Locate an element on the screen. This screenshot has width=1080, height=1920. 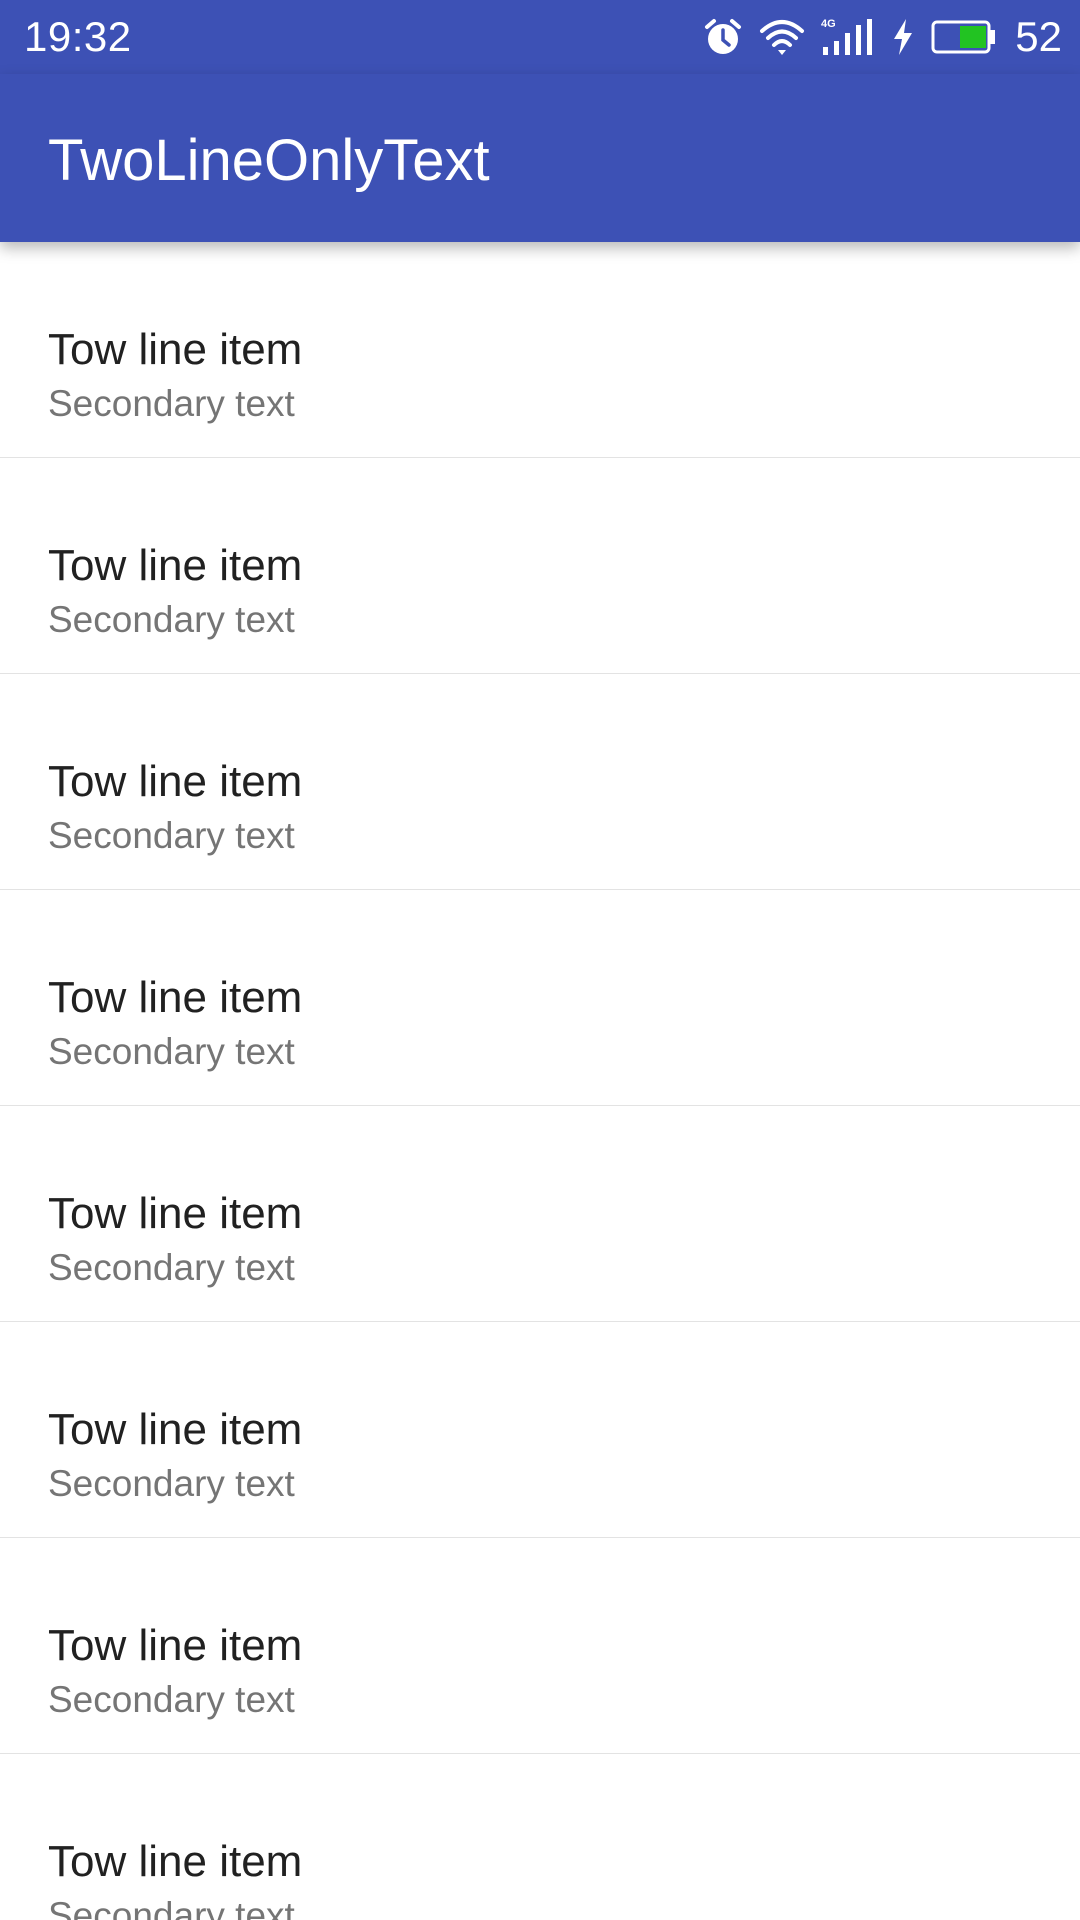
charging-icon is located at coordinates (903, 37).